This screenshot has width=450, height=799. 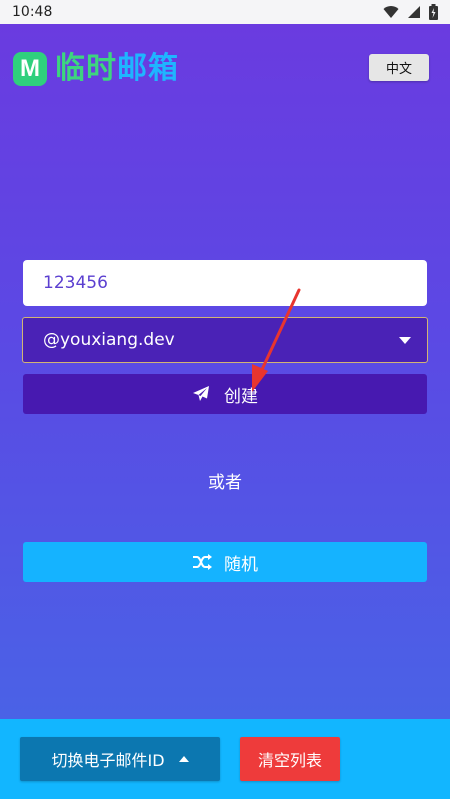 What do you see at coordinates (183, 759) in the screenshot?
I see `caret-up-icon` at bounding box center [183, 759].